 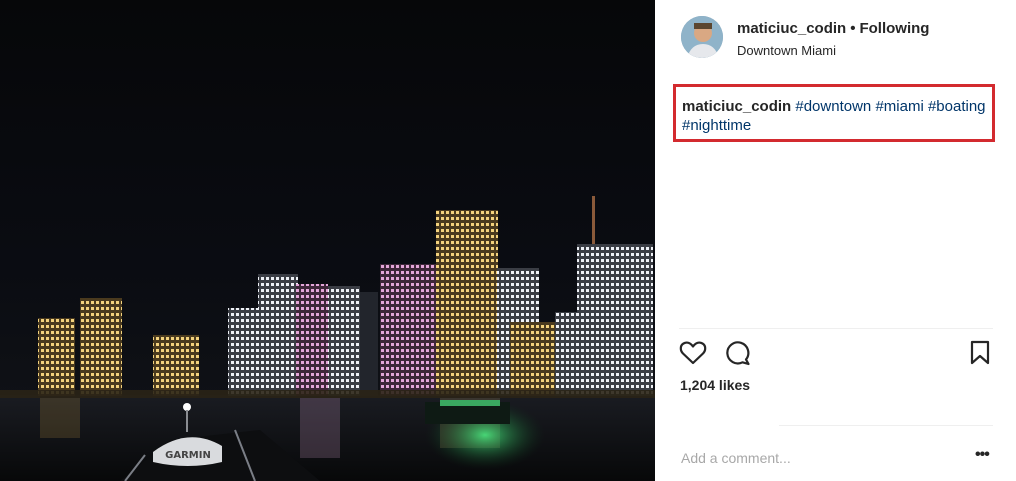 What do you see at coordinates (836, 328) in the screenshot?
I see `actions-divider` at bounding box center [836, 328].